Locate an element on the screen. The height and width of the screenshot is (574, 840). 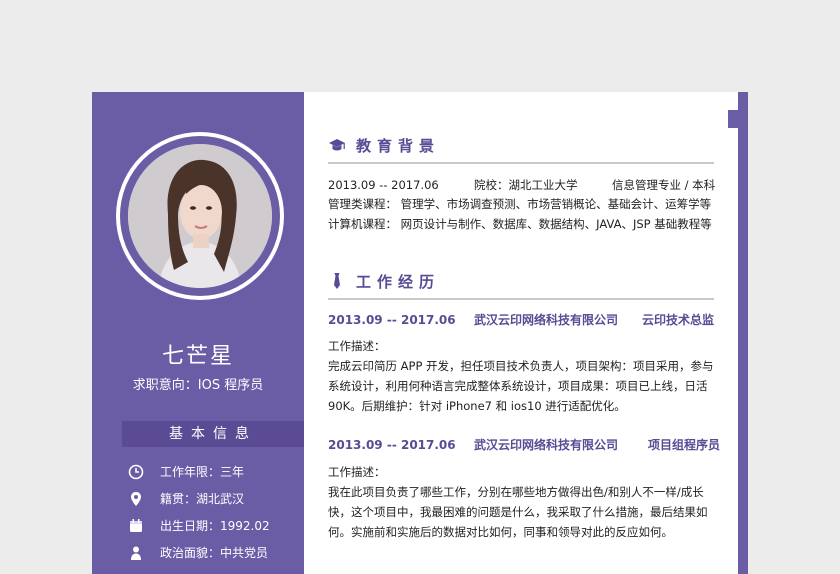
graduation-cap-icon is located at coordinates (337, 145).